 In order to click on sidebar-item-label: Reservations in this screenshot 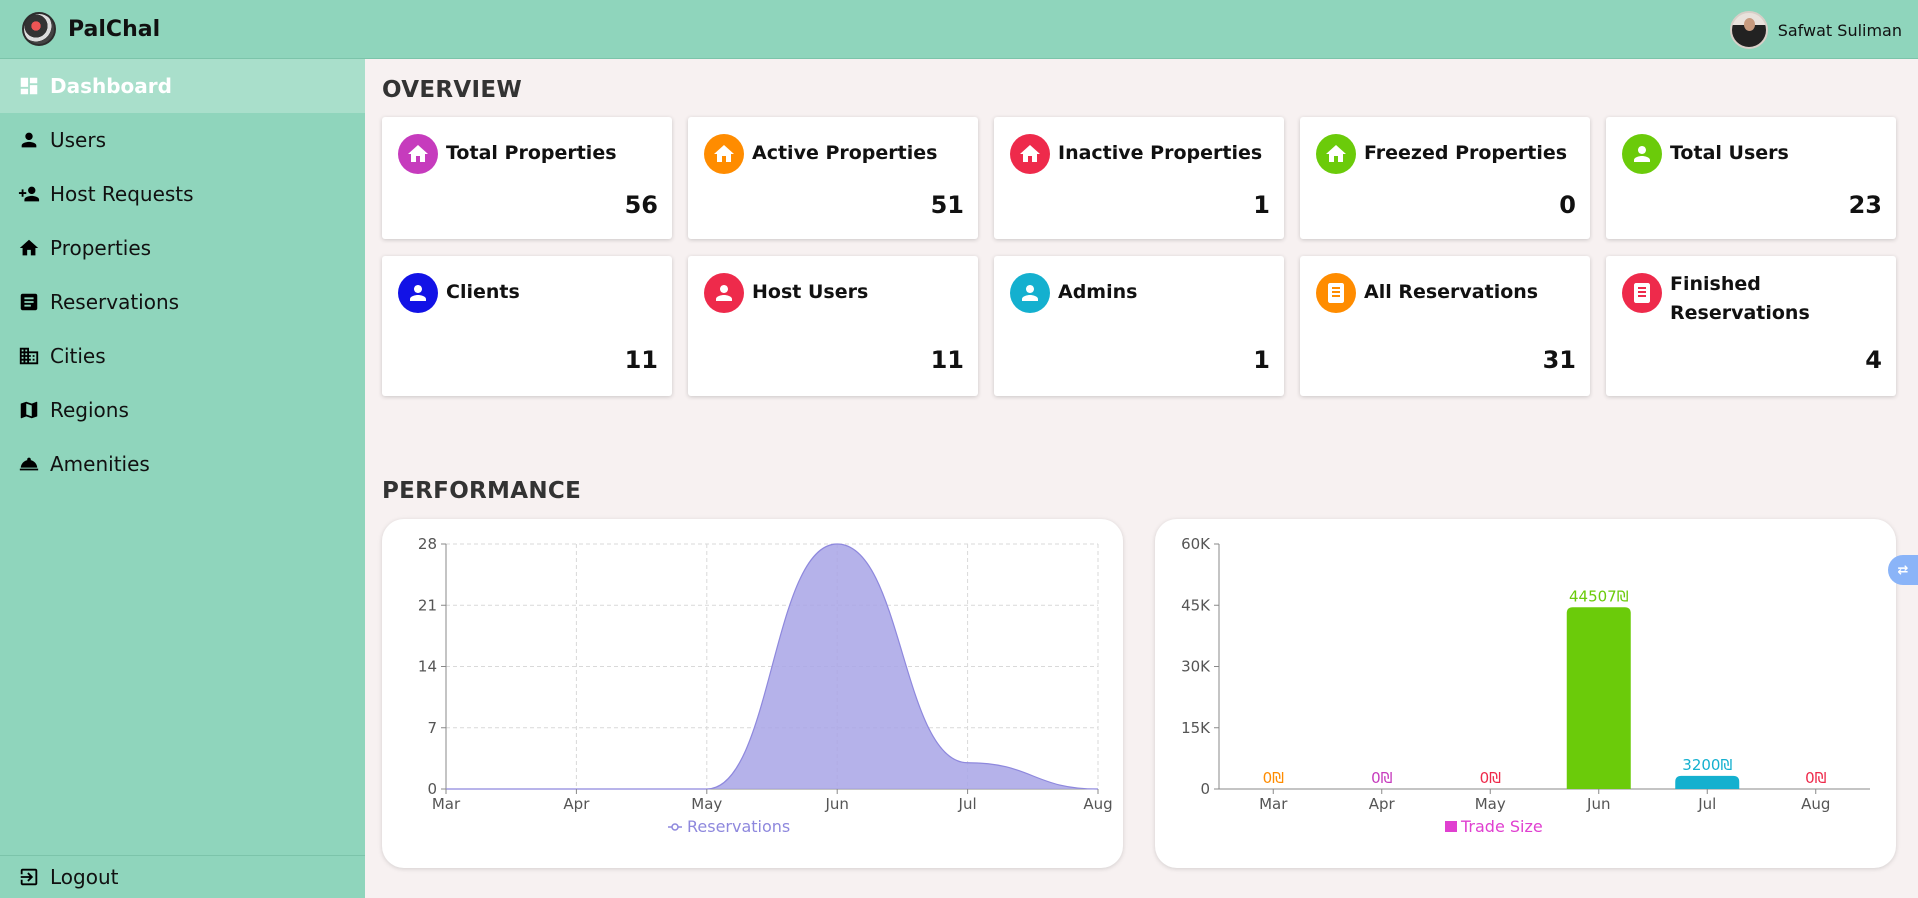, I will do `click(115, 302)`.